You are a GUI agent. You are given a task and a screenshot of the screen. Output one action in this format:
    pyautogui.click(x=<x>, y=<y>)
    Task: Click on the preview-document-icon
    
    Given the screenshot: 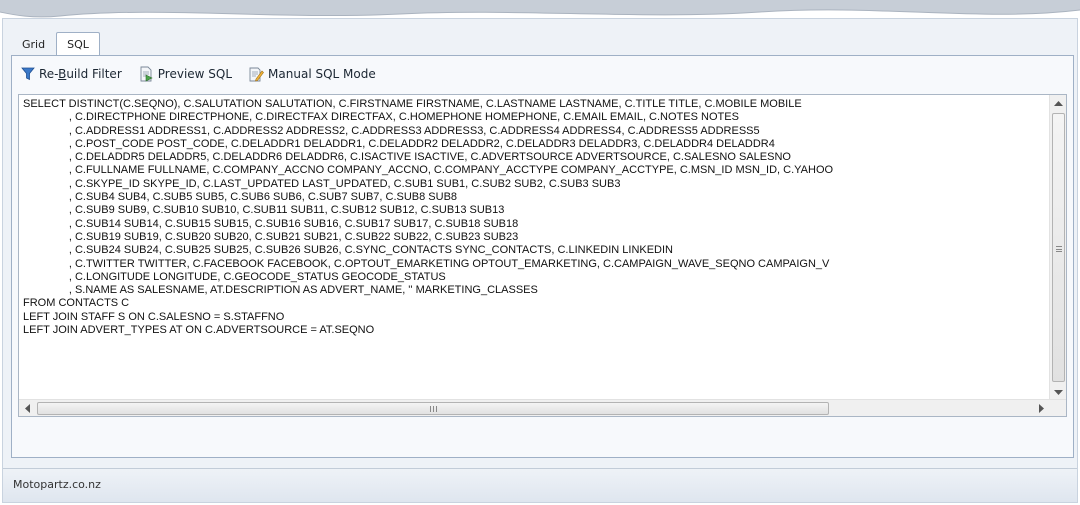 What is the action you would take?
    pyautogui.click(x=146, y=74)
    